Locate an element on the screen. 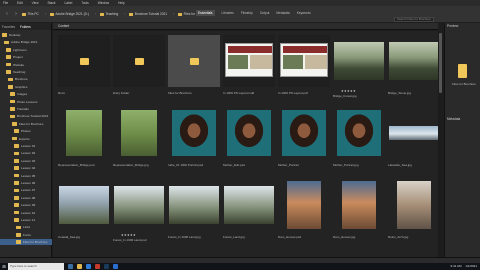  content-tab: Content is located at coordinates (63, 26).